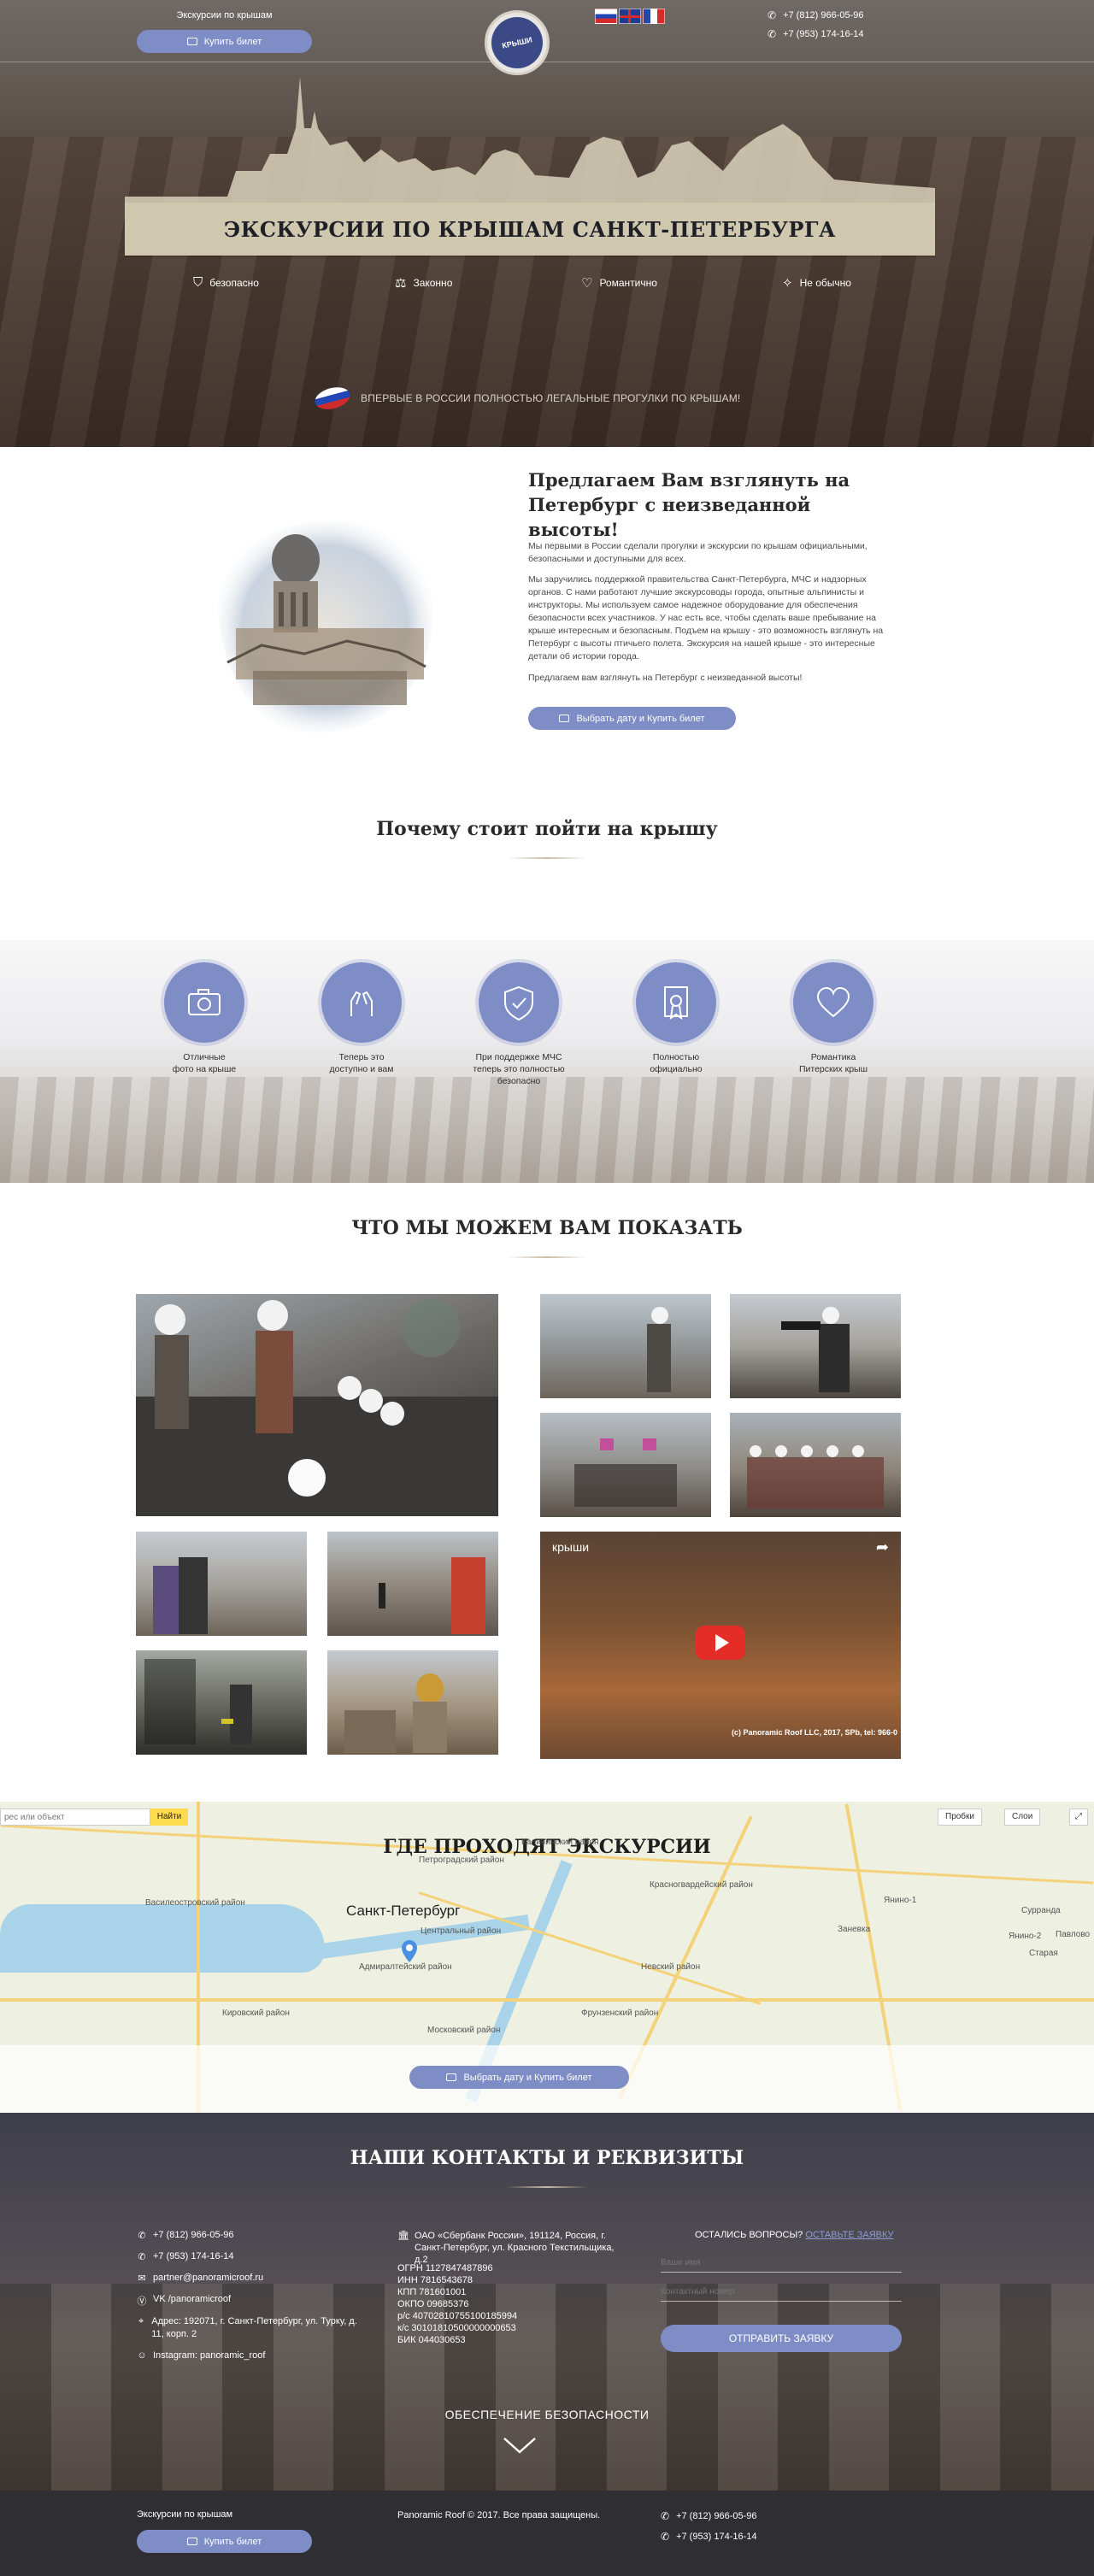  What do you see at coordinates (361, 1069) in the screenshot?
I see `why-label-line: доступно и вам` at bounding box center [361, 1069].